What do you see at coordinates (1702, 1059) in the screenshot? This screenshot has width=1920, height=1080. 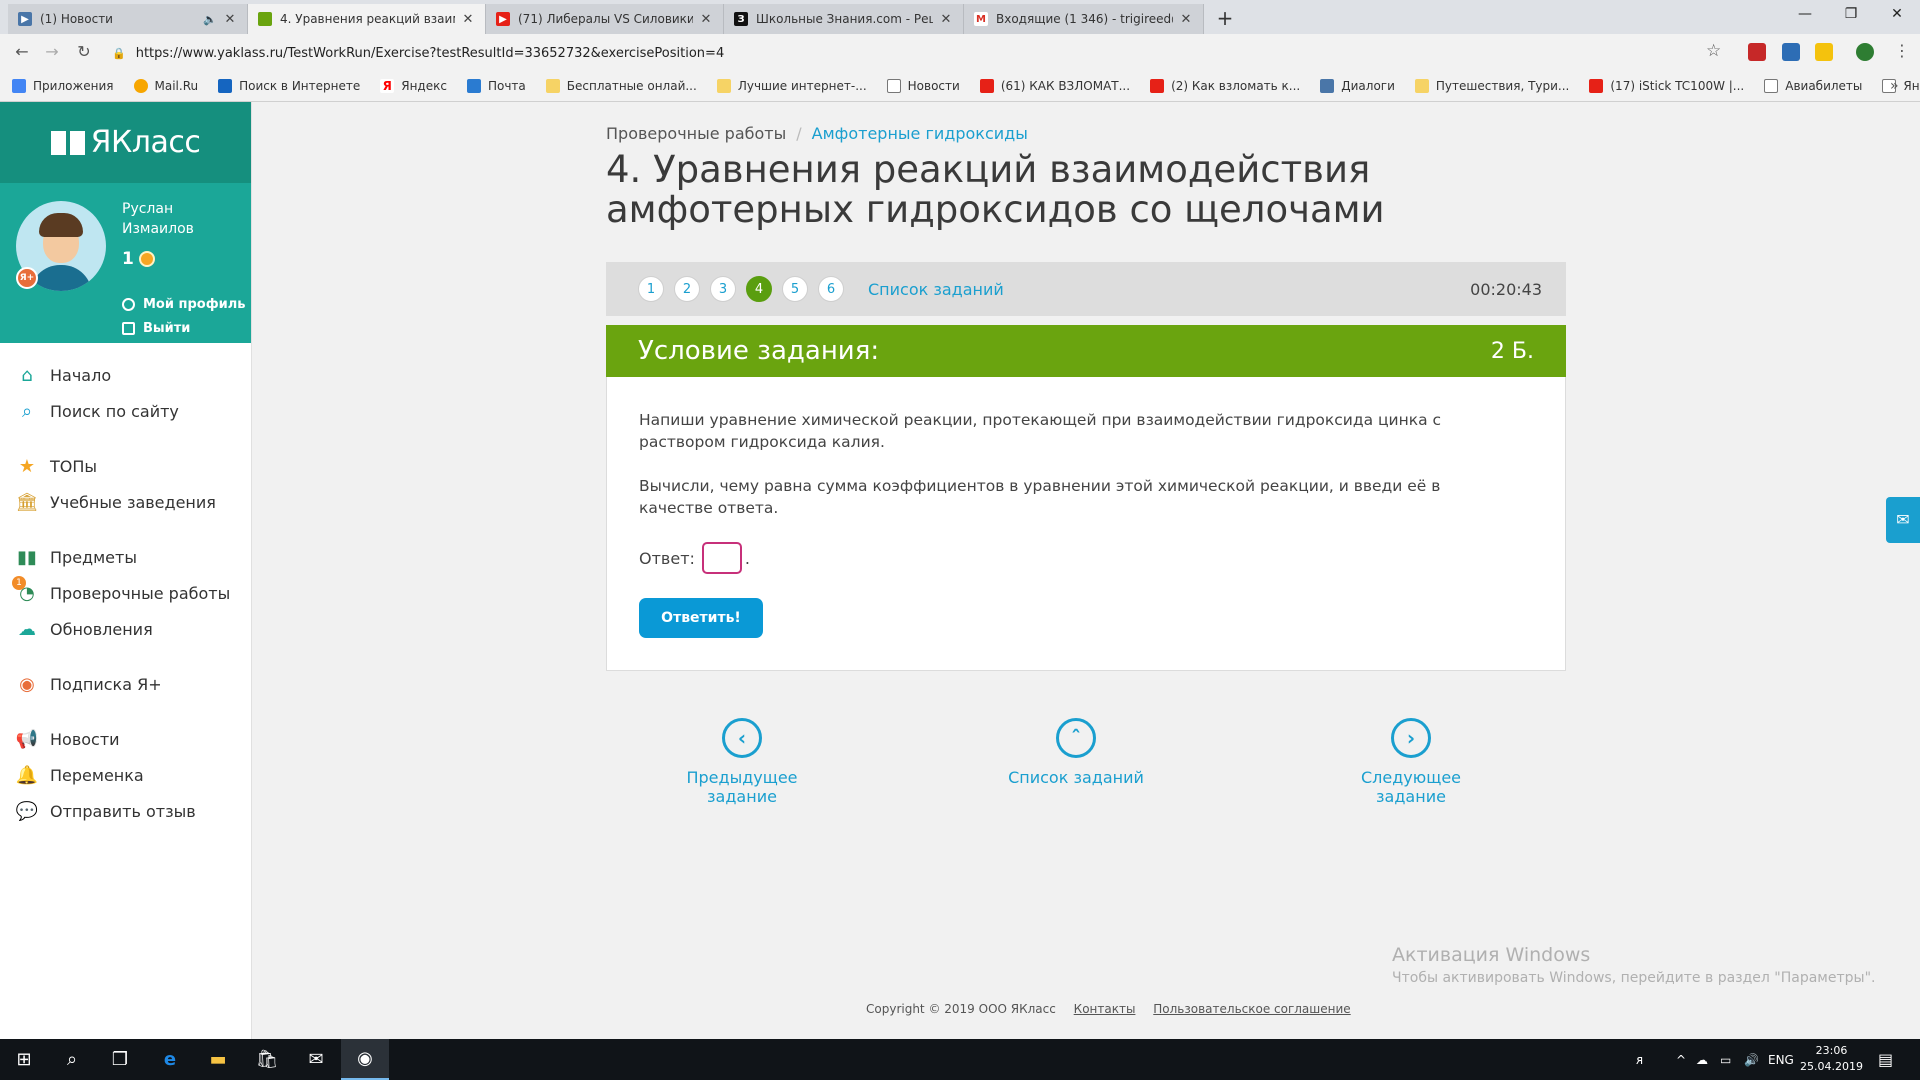 I see `onedrive-cloud-icon: ☁` at bounding box center [1702, 1059].